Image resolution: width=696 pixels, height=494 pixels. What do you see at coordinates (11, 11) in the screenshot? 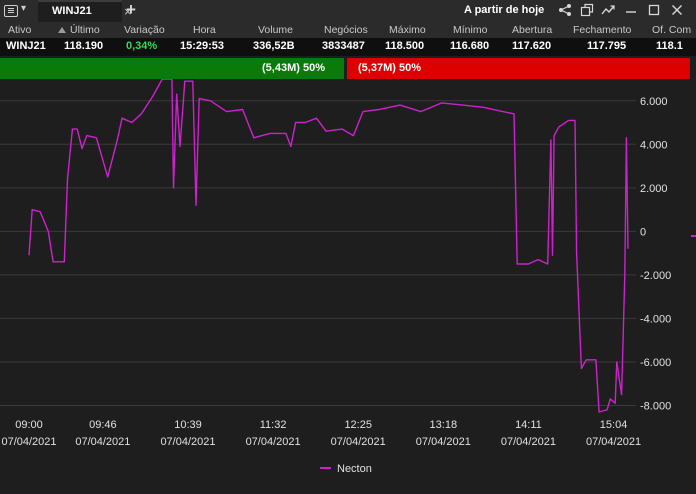
I see `app-menu-icon` at bounding box center [11, 11].